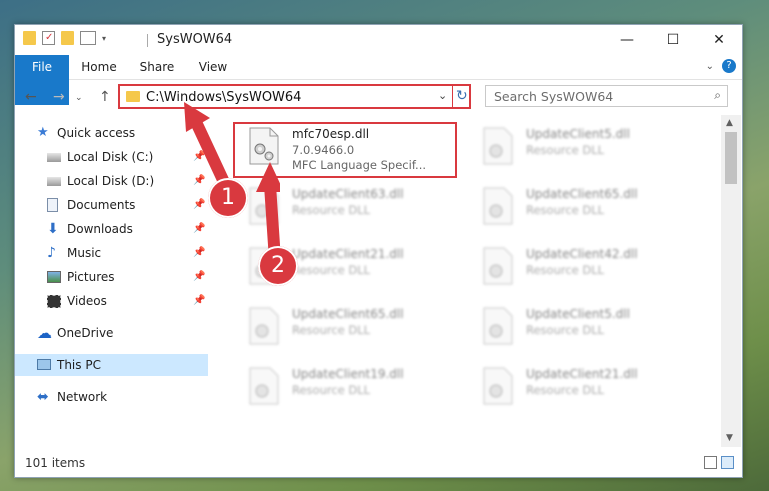 This screenshot has height=491, width=769. Describe the element at coordinates (101, 205) in the screenshot. I see `sidebar-item-label: Documents` at that location.